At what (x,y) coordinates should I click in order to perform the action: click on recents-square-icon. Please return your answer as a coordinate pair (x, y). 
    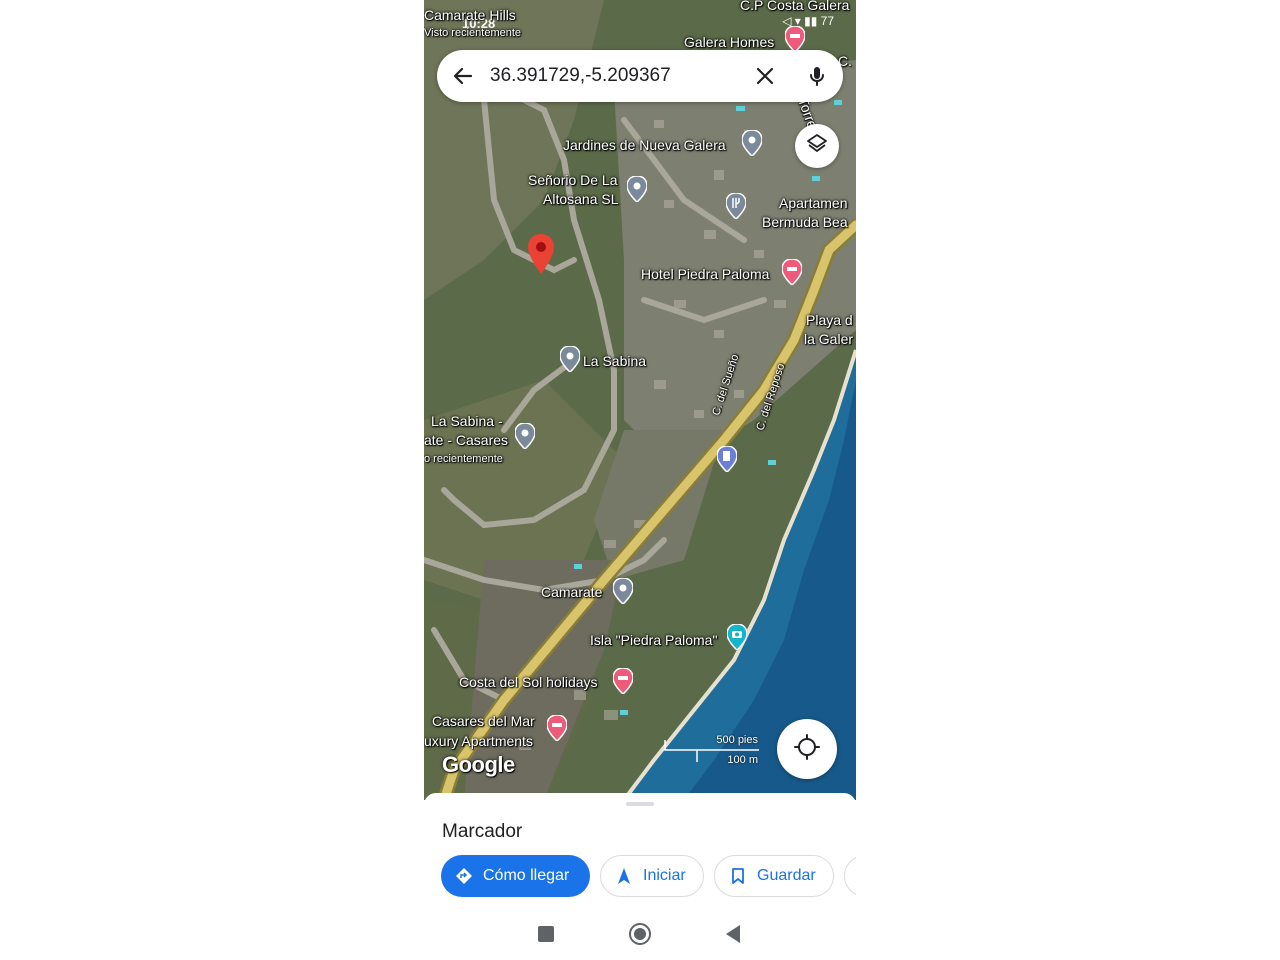
    Looking at the image, I should click on (546, 934).